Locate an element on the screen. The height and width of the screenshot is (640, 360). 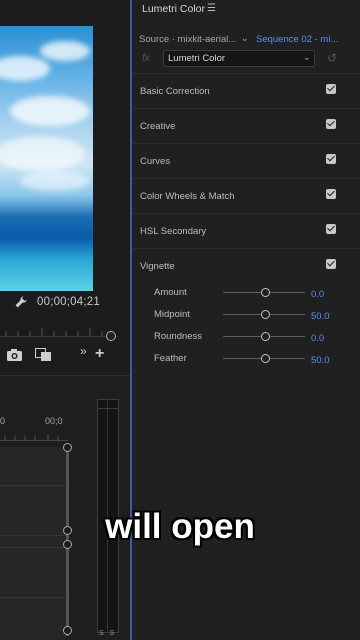
wrench-icon is located at coordinates (21, 302).